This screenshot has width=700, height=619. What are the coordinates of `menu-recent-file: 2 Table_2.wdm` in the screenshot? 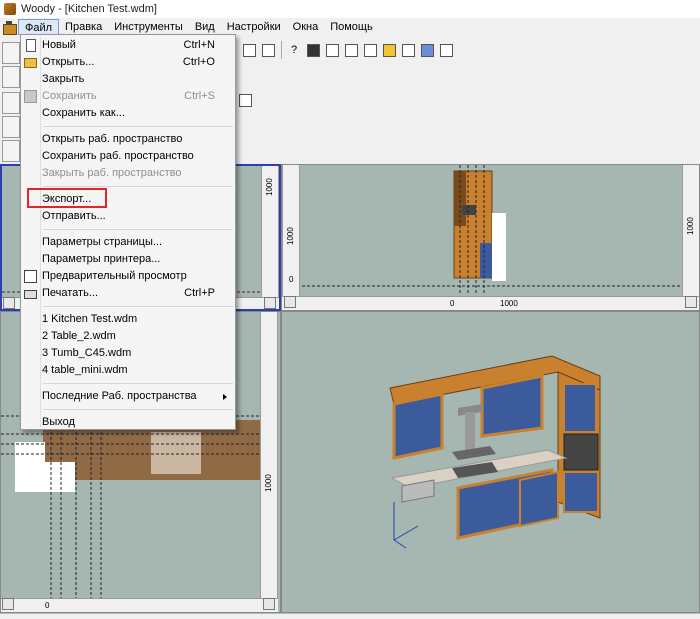 It's located at (128, 336).